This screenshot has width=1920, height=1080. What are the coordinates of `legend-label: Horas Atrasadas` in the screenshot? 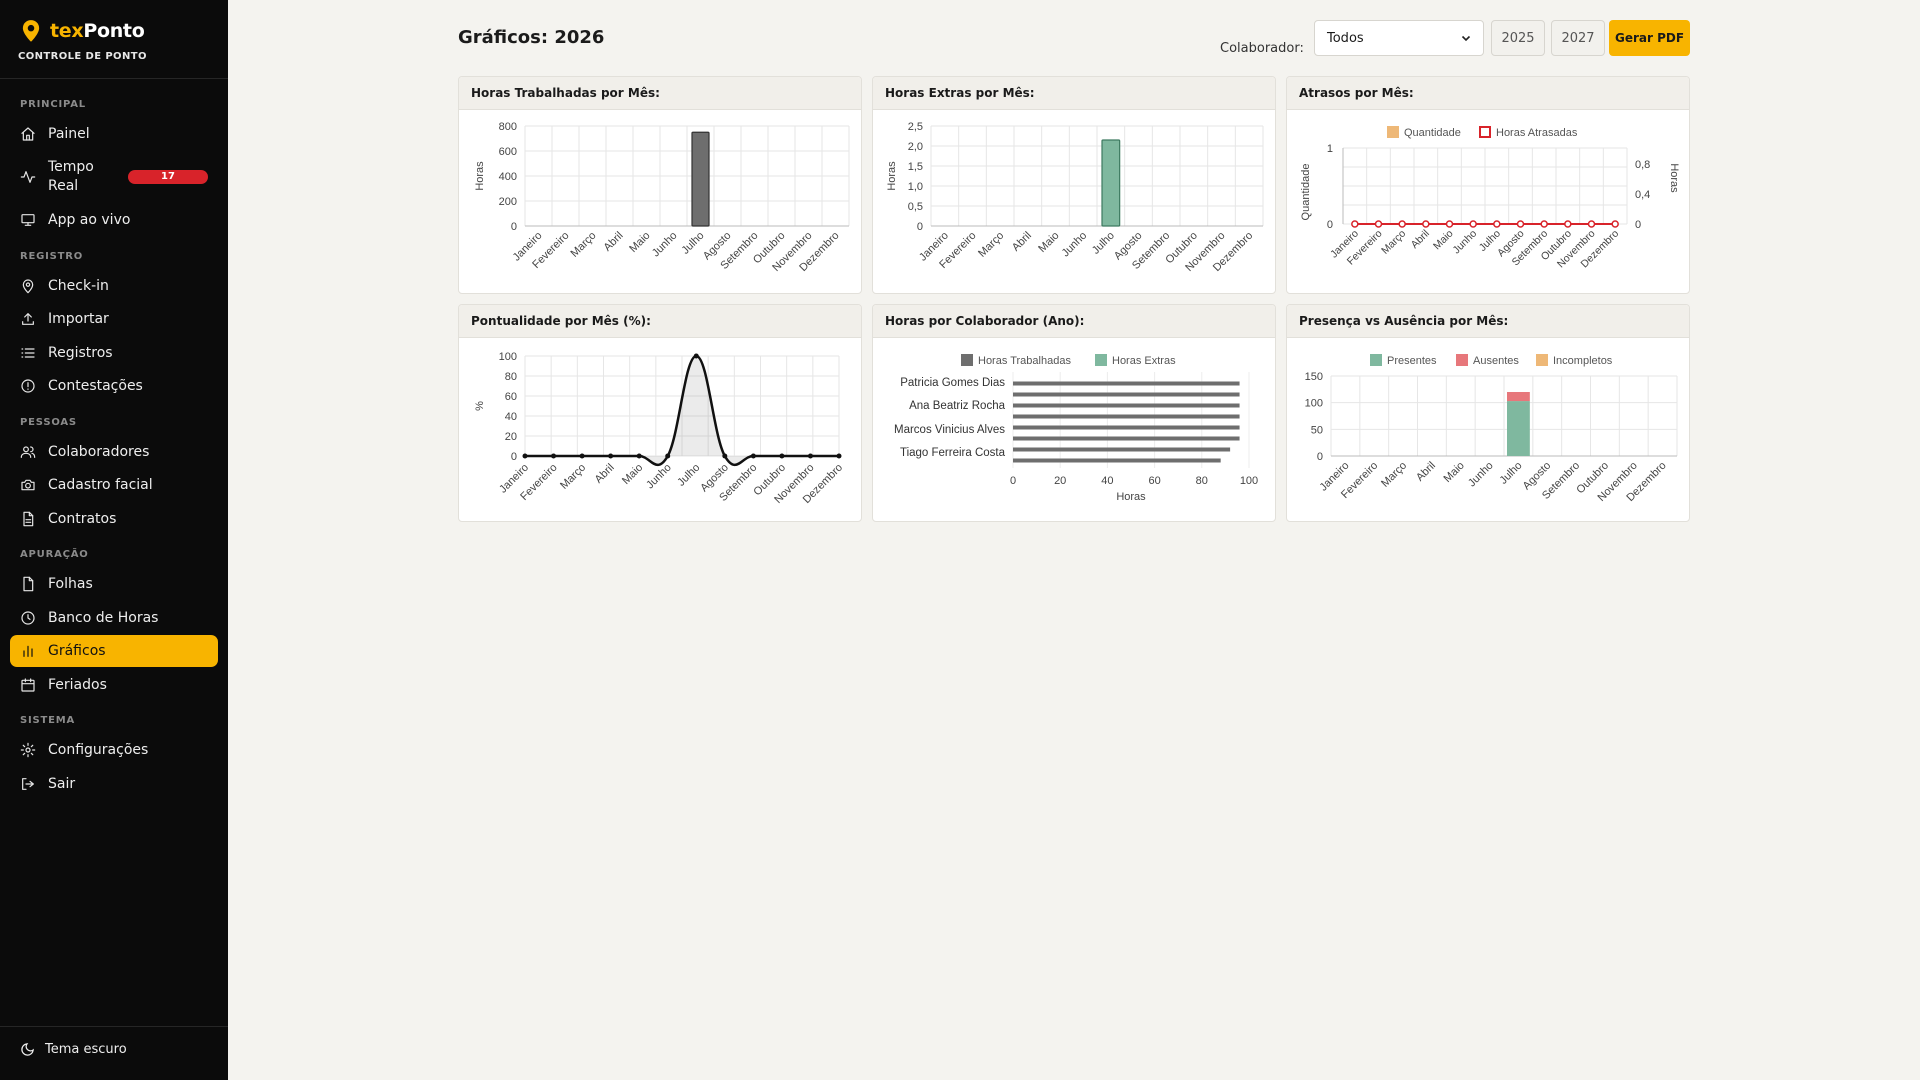 It's located at (1537, 133).